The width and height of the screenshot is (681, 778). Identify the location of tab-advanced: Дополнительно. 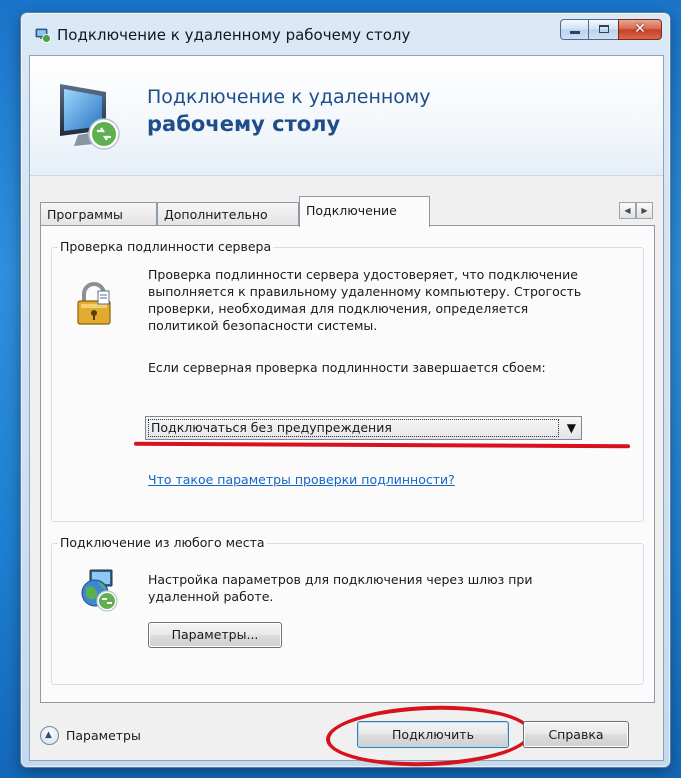
(228, 214).